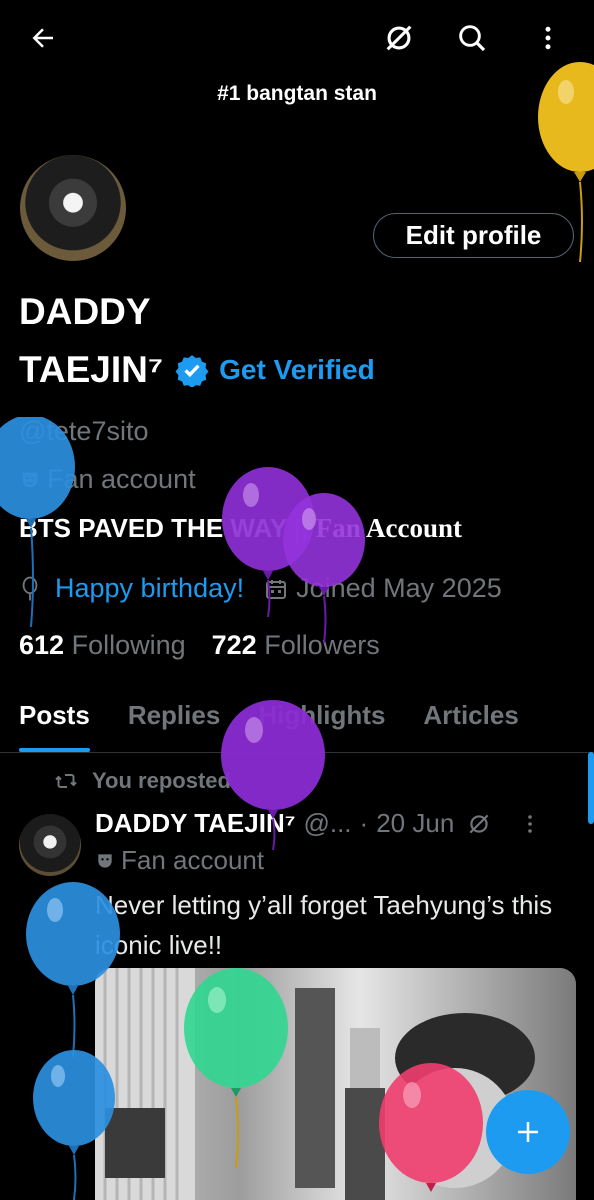 The image size is (594, 1200). I want to click on back-button, so click(43, 38).